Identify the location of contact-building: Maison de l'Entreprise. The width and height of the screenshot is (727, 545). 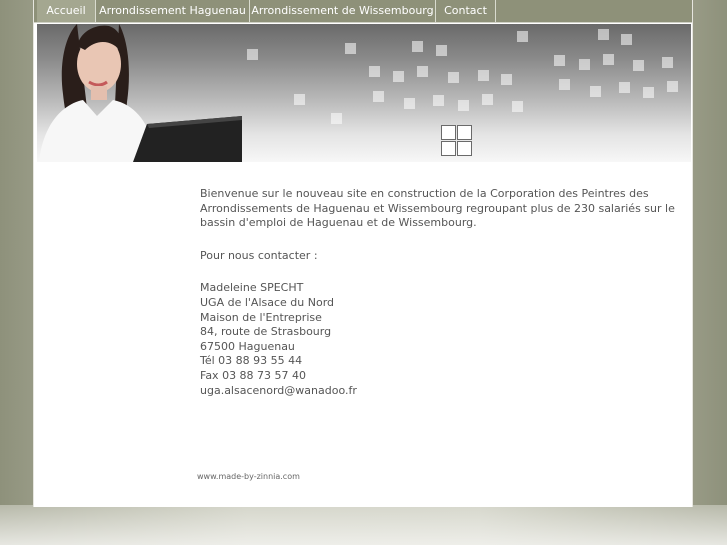
(261, 317).